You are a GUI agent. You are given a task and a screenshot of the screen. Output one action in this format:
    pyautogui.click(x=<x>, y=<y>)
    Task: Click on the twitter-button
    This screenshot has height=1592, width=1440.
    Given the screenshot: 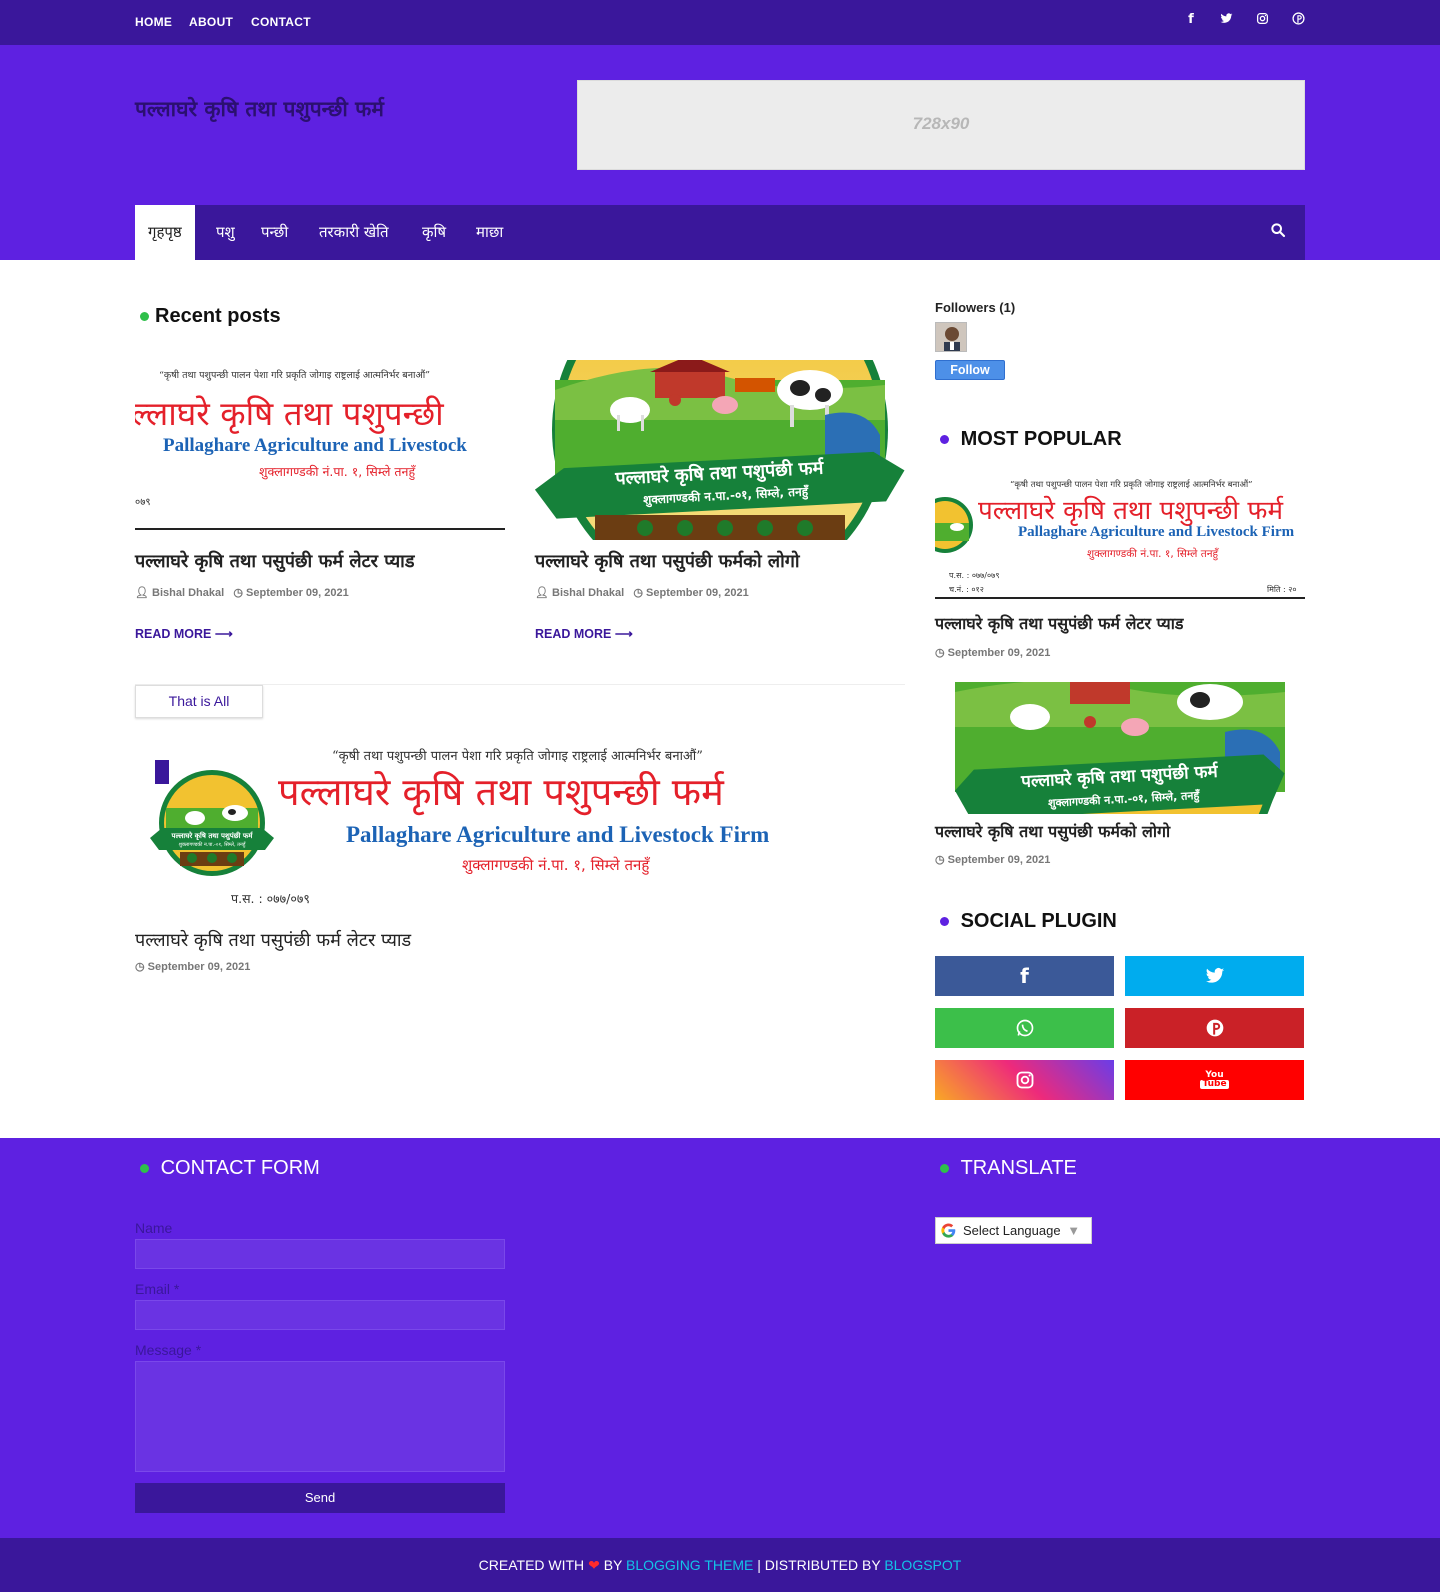 What is the action you would take?
    pyautogui.click(x=1214, y=976)
    